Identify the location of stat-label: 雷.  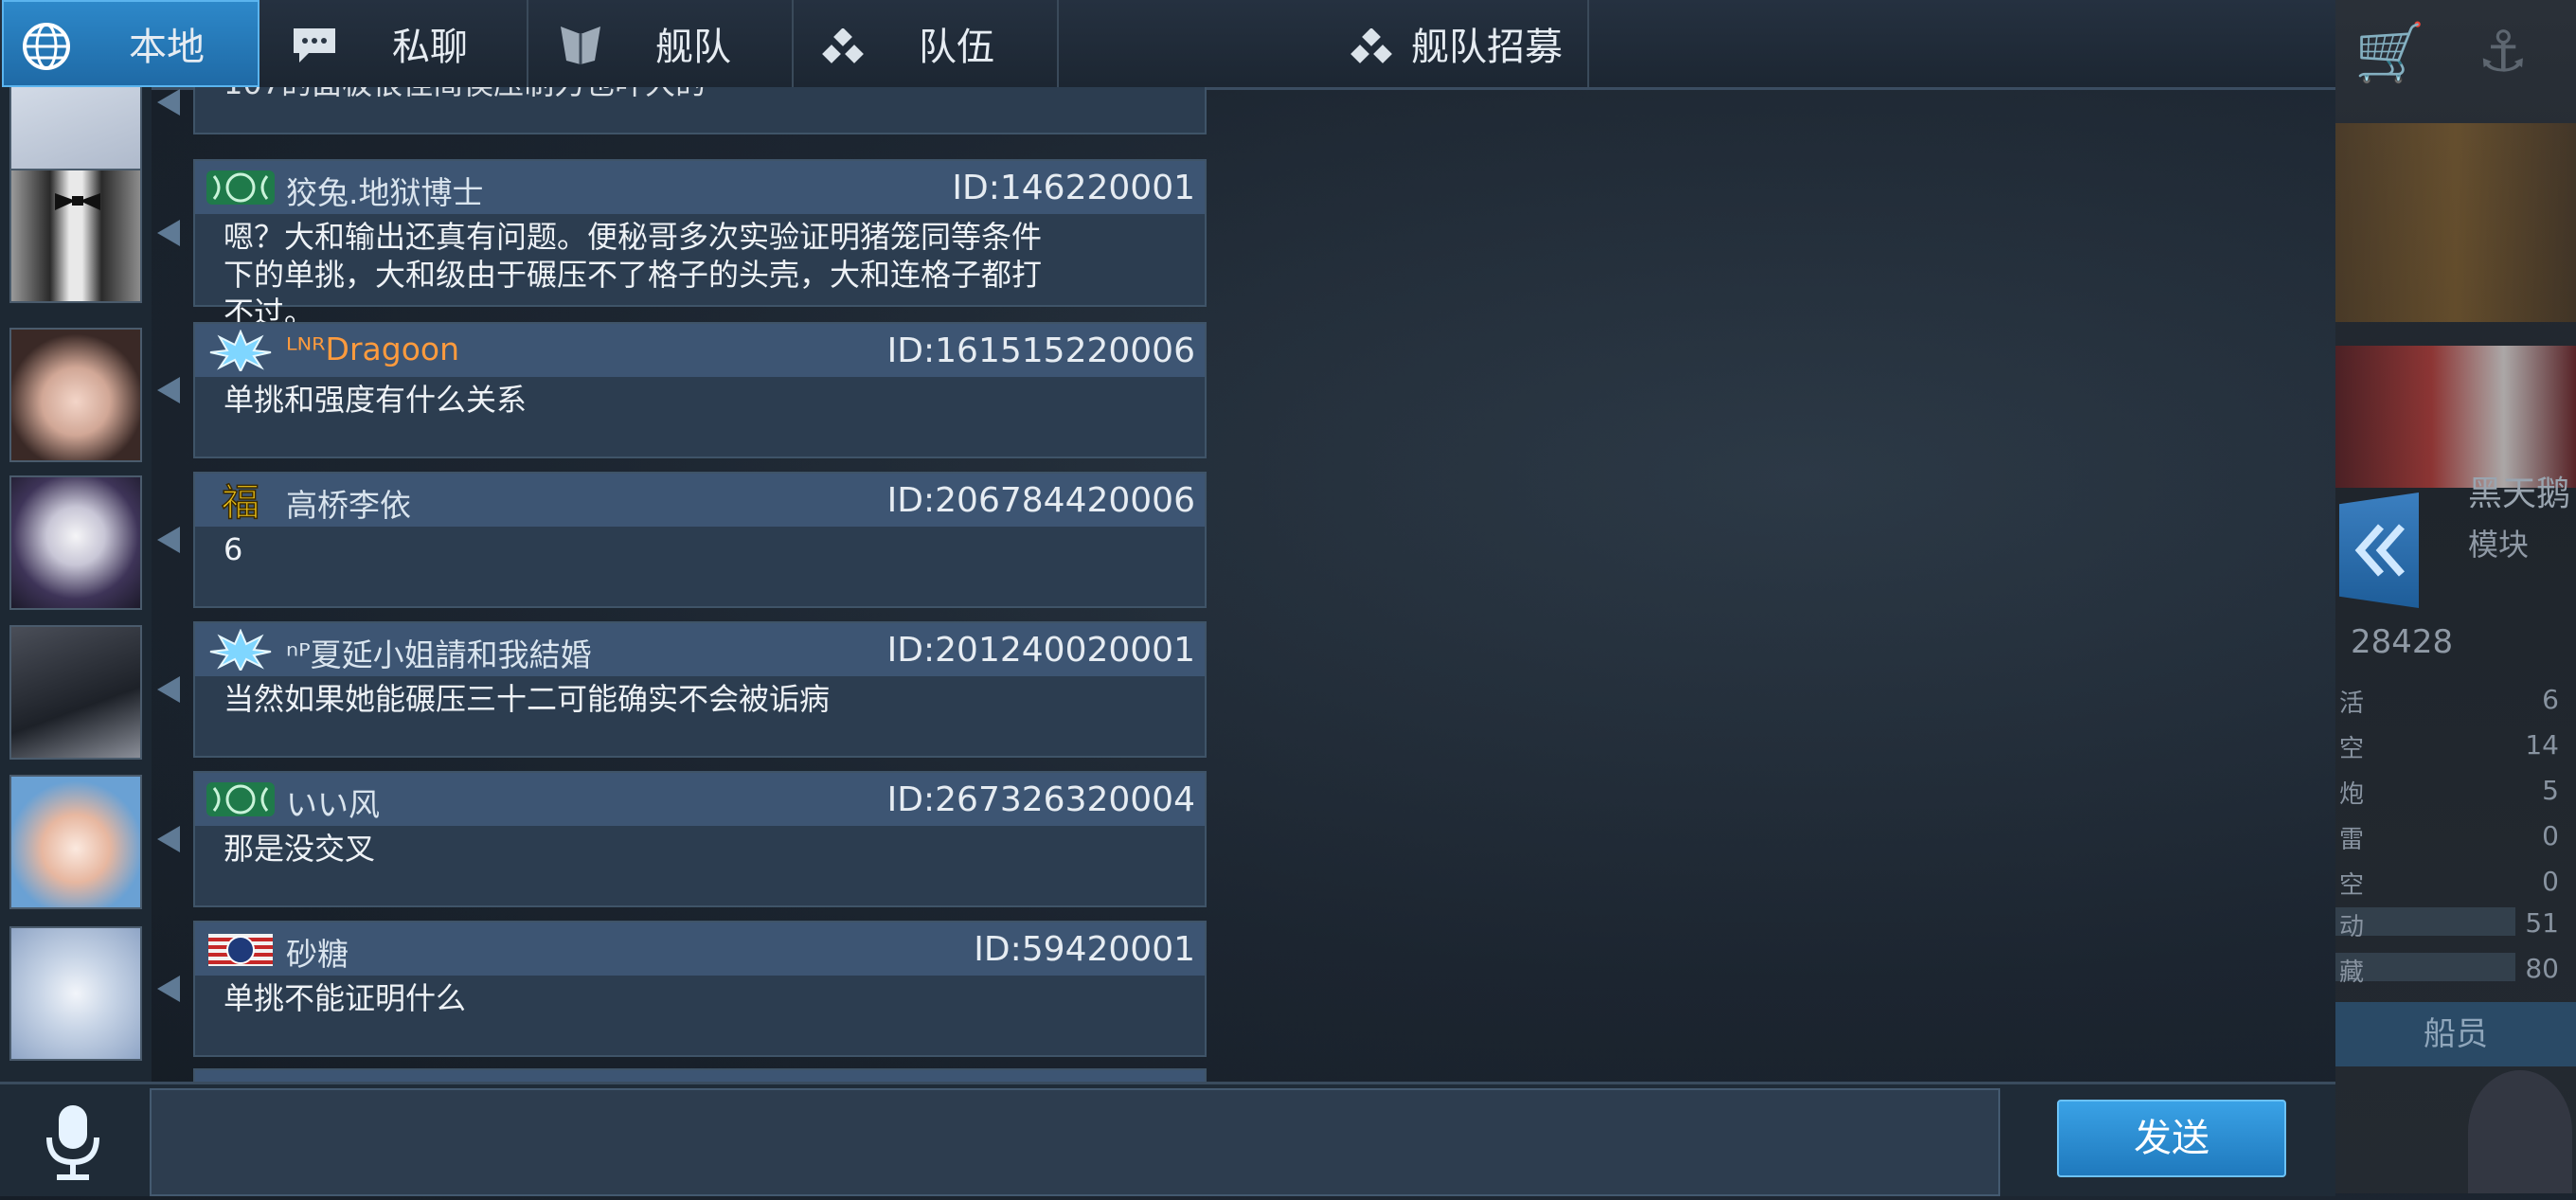
(2352, 840).